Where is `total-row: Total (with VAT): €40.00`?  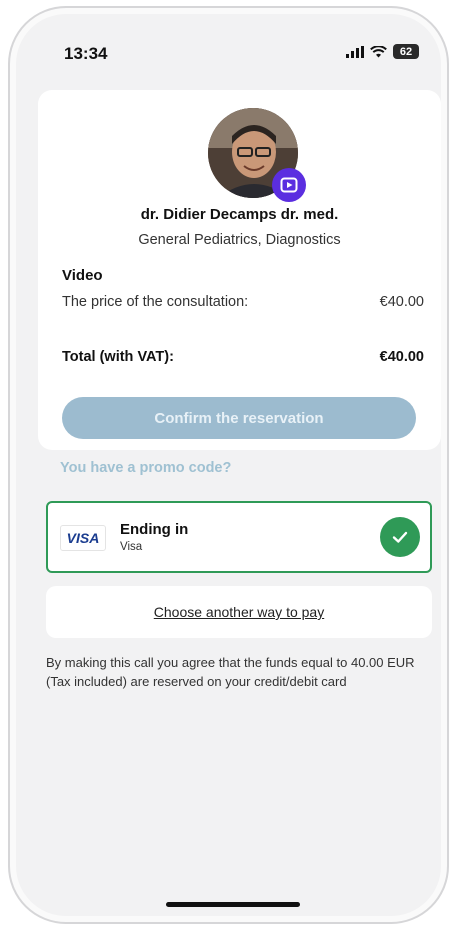
total-row: Total (with VAT): €40.00 is located at coordinates (243, 357).